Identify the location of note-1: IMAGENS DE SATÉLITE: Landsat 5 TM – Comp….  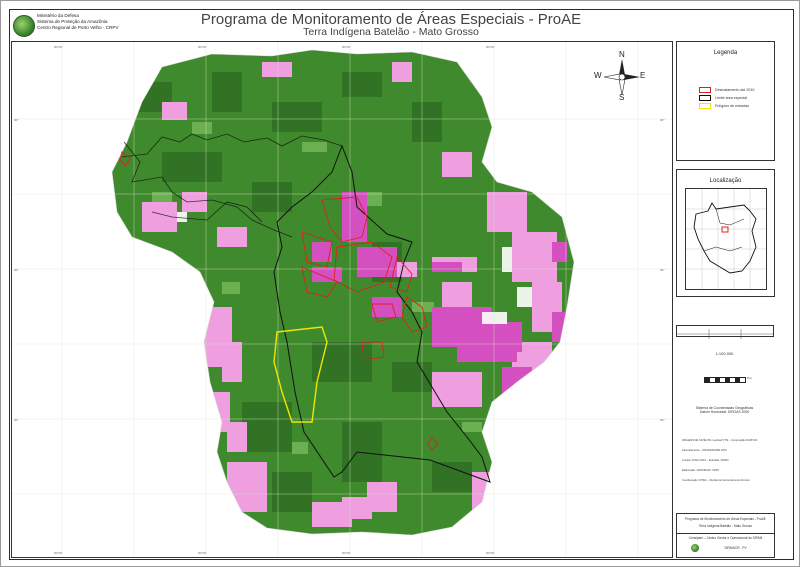
(720, 440).